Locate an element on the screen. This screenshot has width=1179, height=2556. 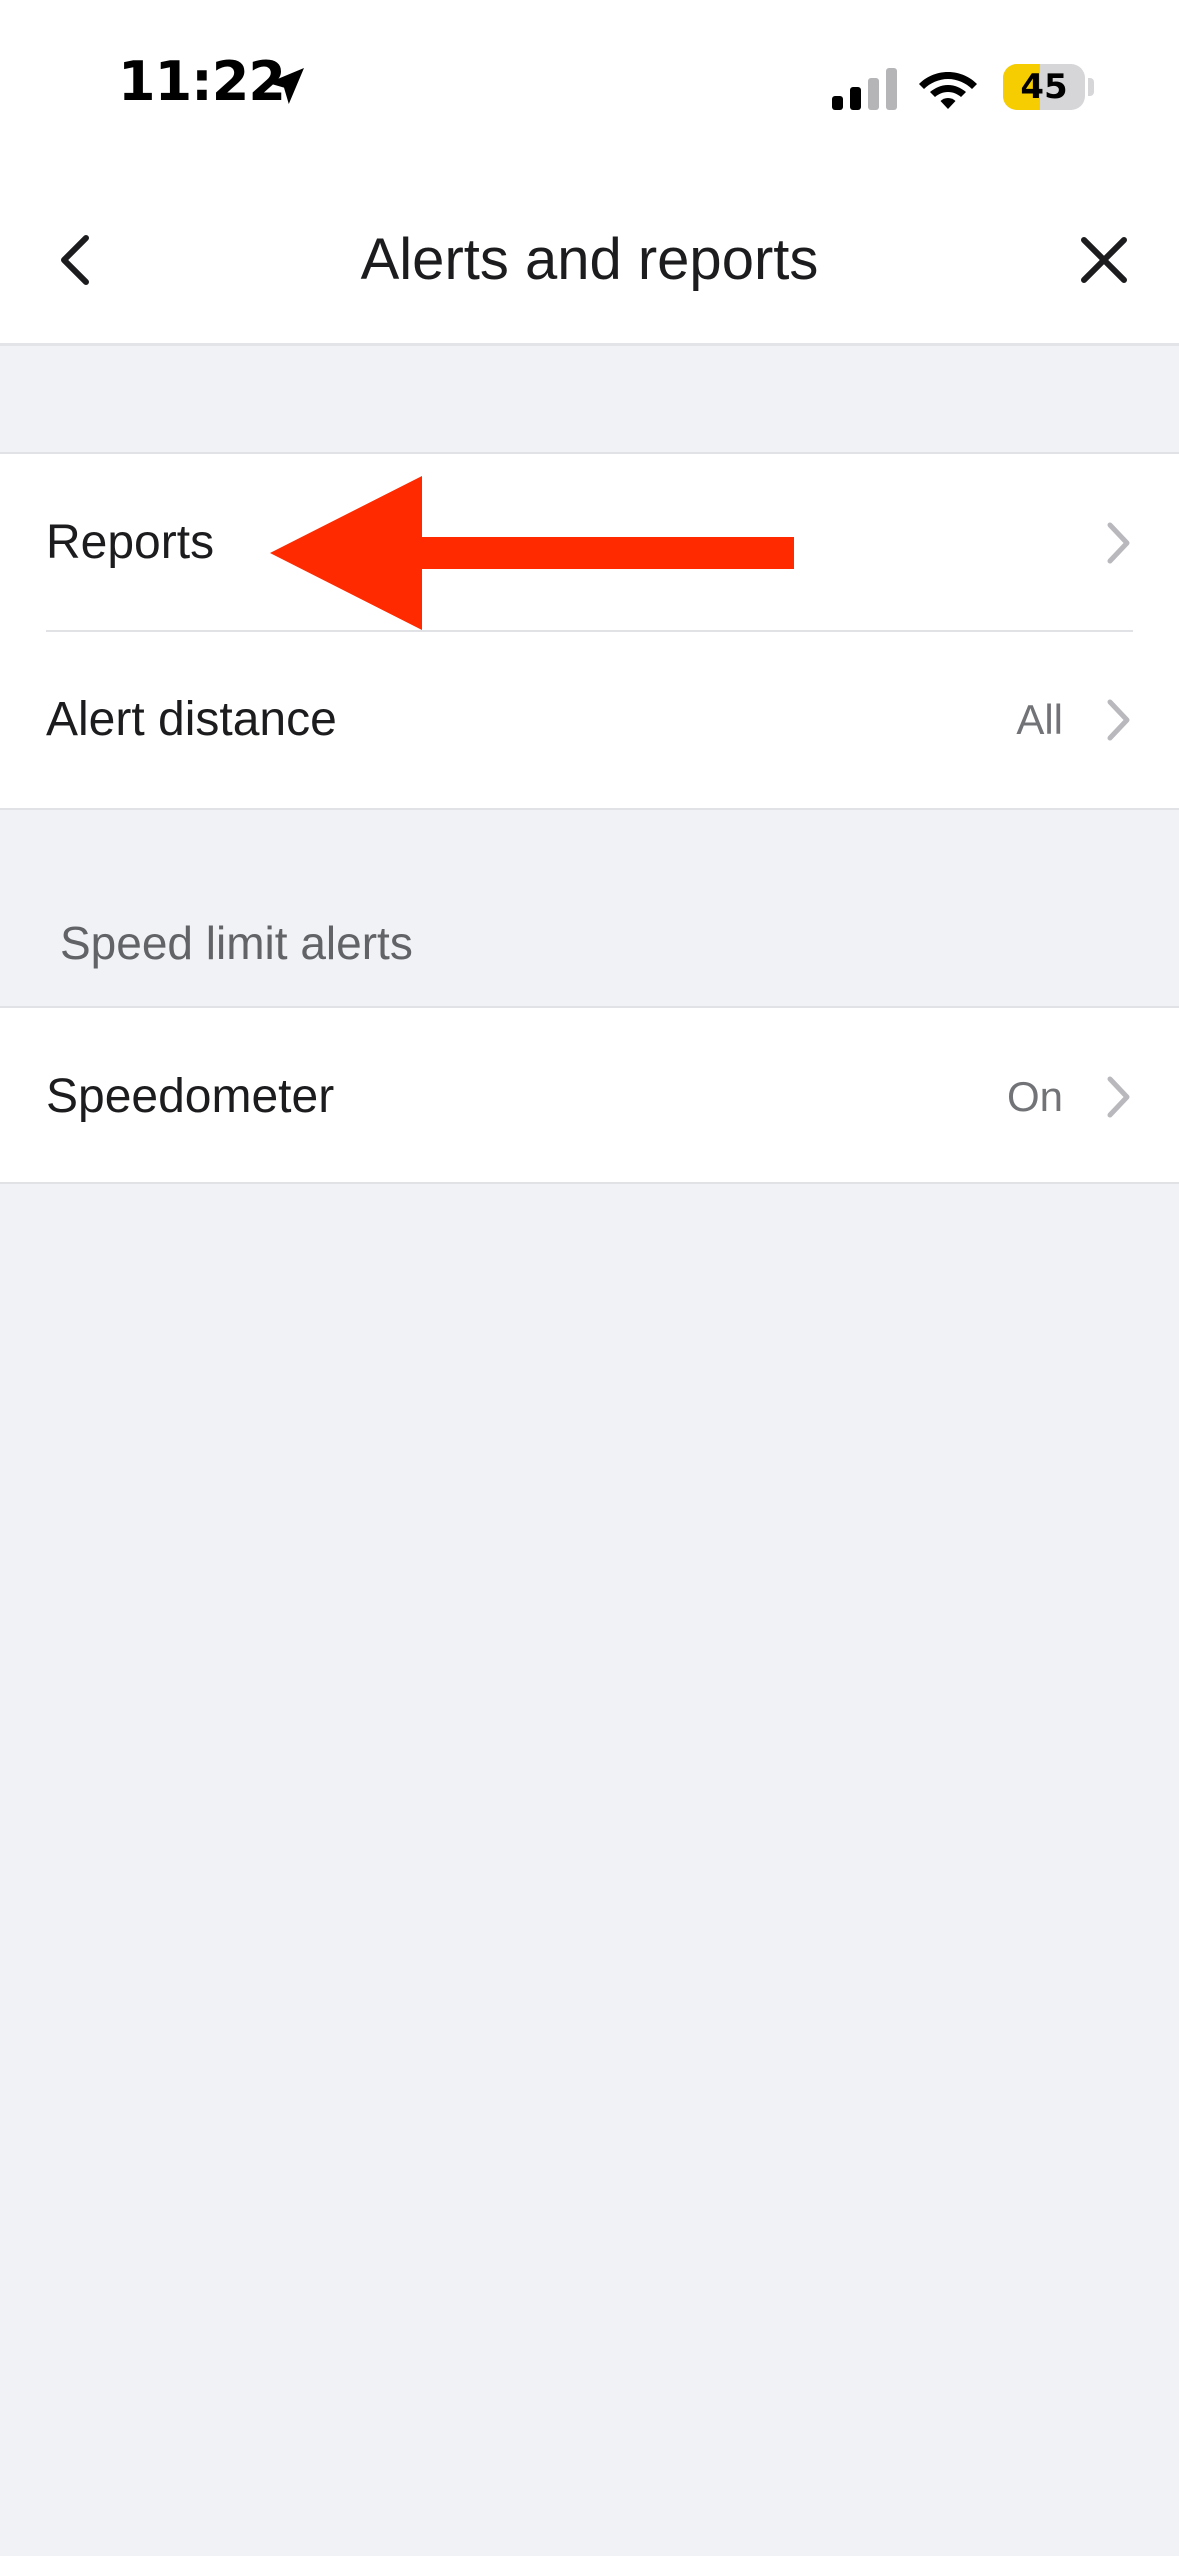
alert-distance-value: All is located at coordinates (1039, 719).